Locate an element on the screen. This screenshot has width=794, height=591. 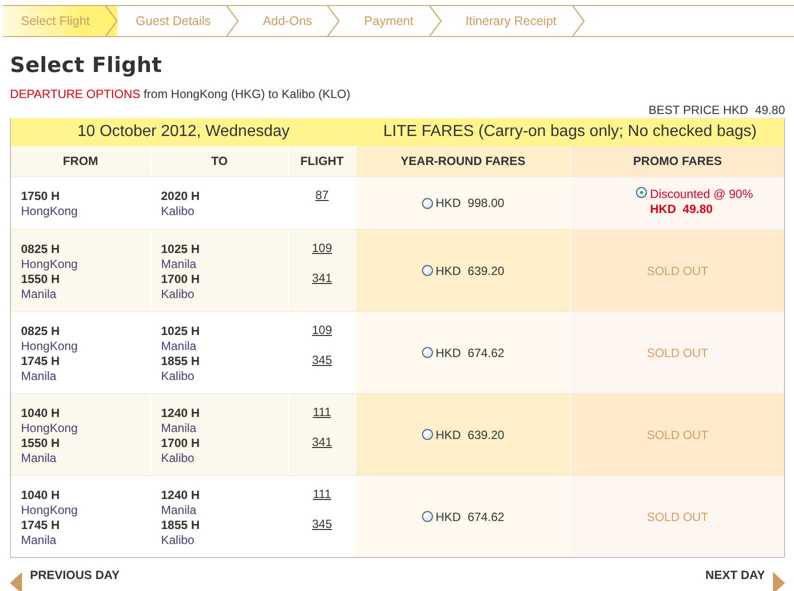
flight-link: 87 is located at coordinates (322, 195).